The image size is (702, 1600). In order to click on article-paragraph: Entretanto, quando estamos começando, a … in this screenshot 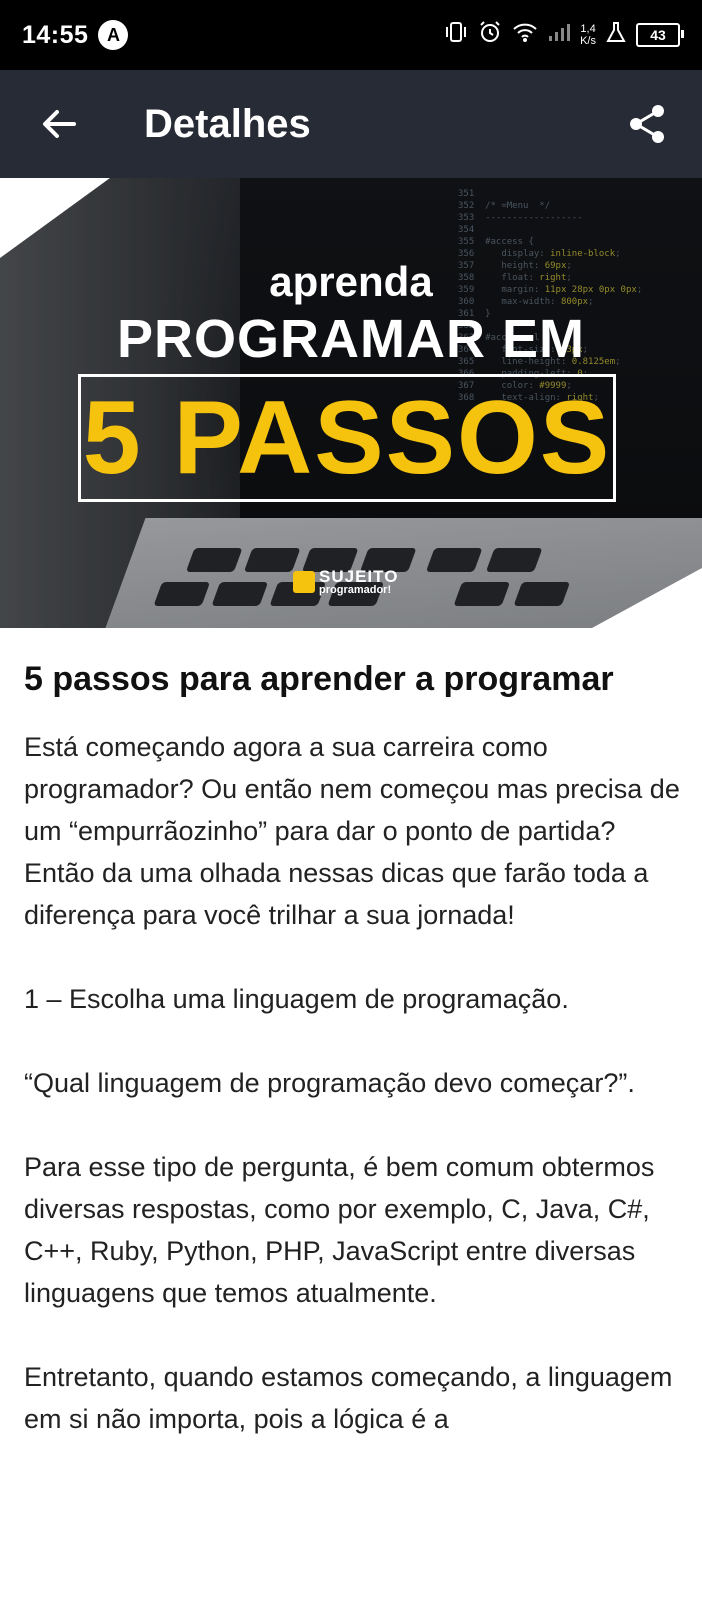, I will do `click(348, 1398)`.